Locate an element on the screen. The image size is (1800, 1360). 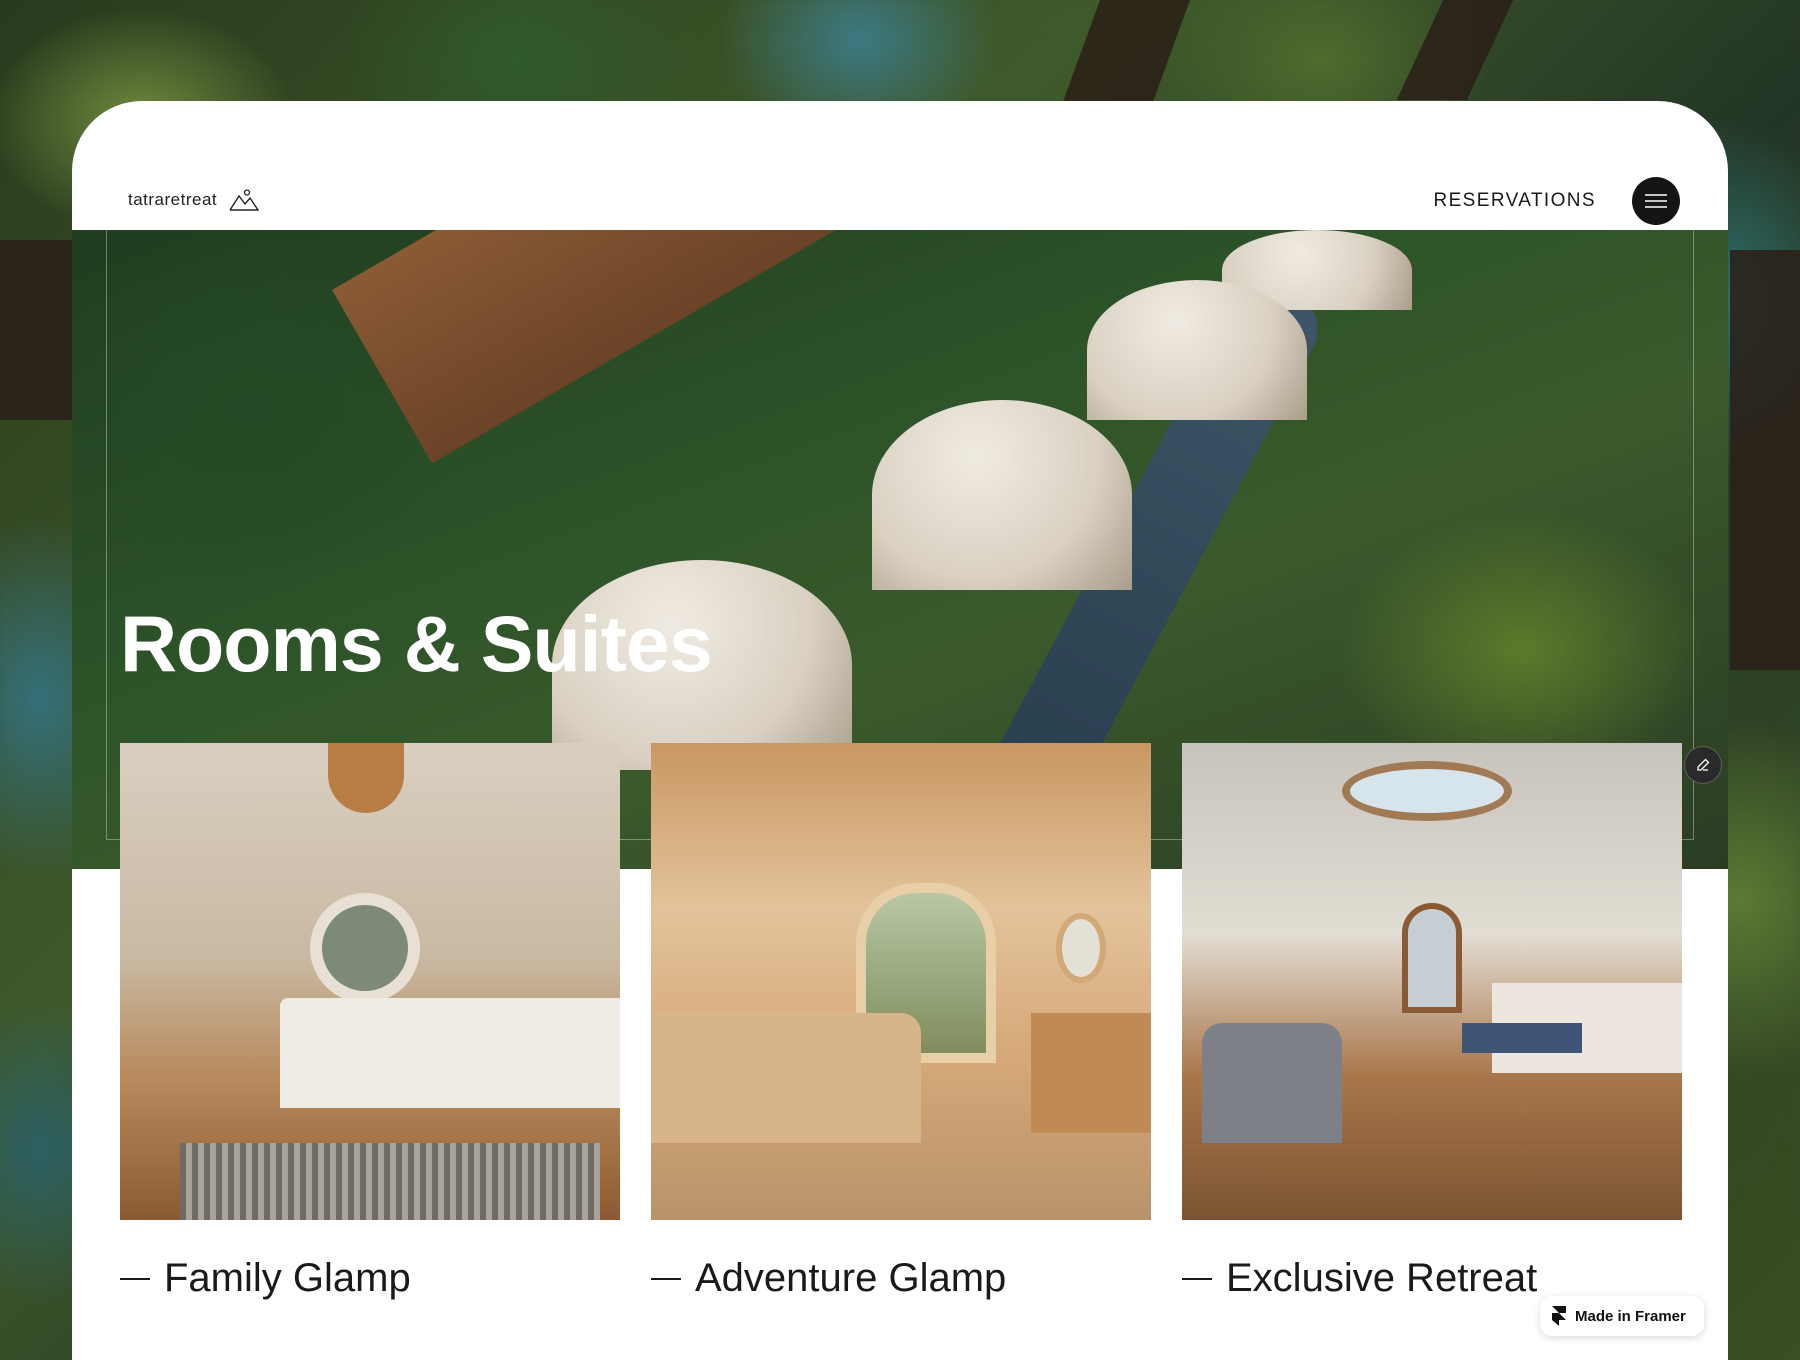
page-title: Rooms & Suites is located at coordinates (416, 643).